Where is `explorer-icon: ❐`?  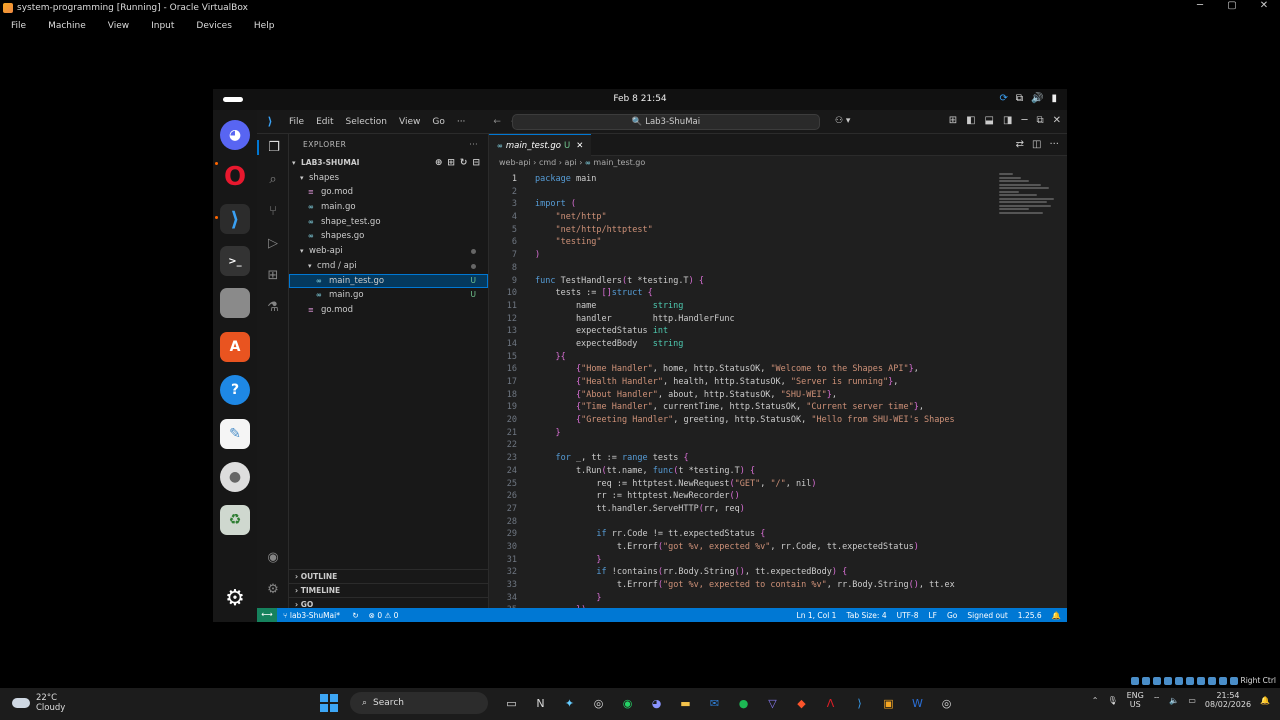
explorer-icon: ❐ is located at coordinates (273, 147).